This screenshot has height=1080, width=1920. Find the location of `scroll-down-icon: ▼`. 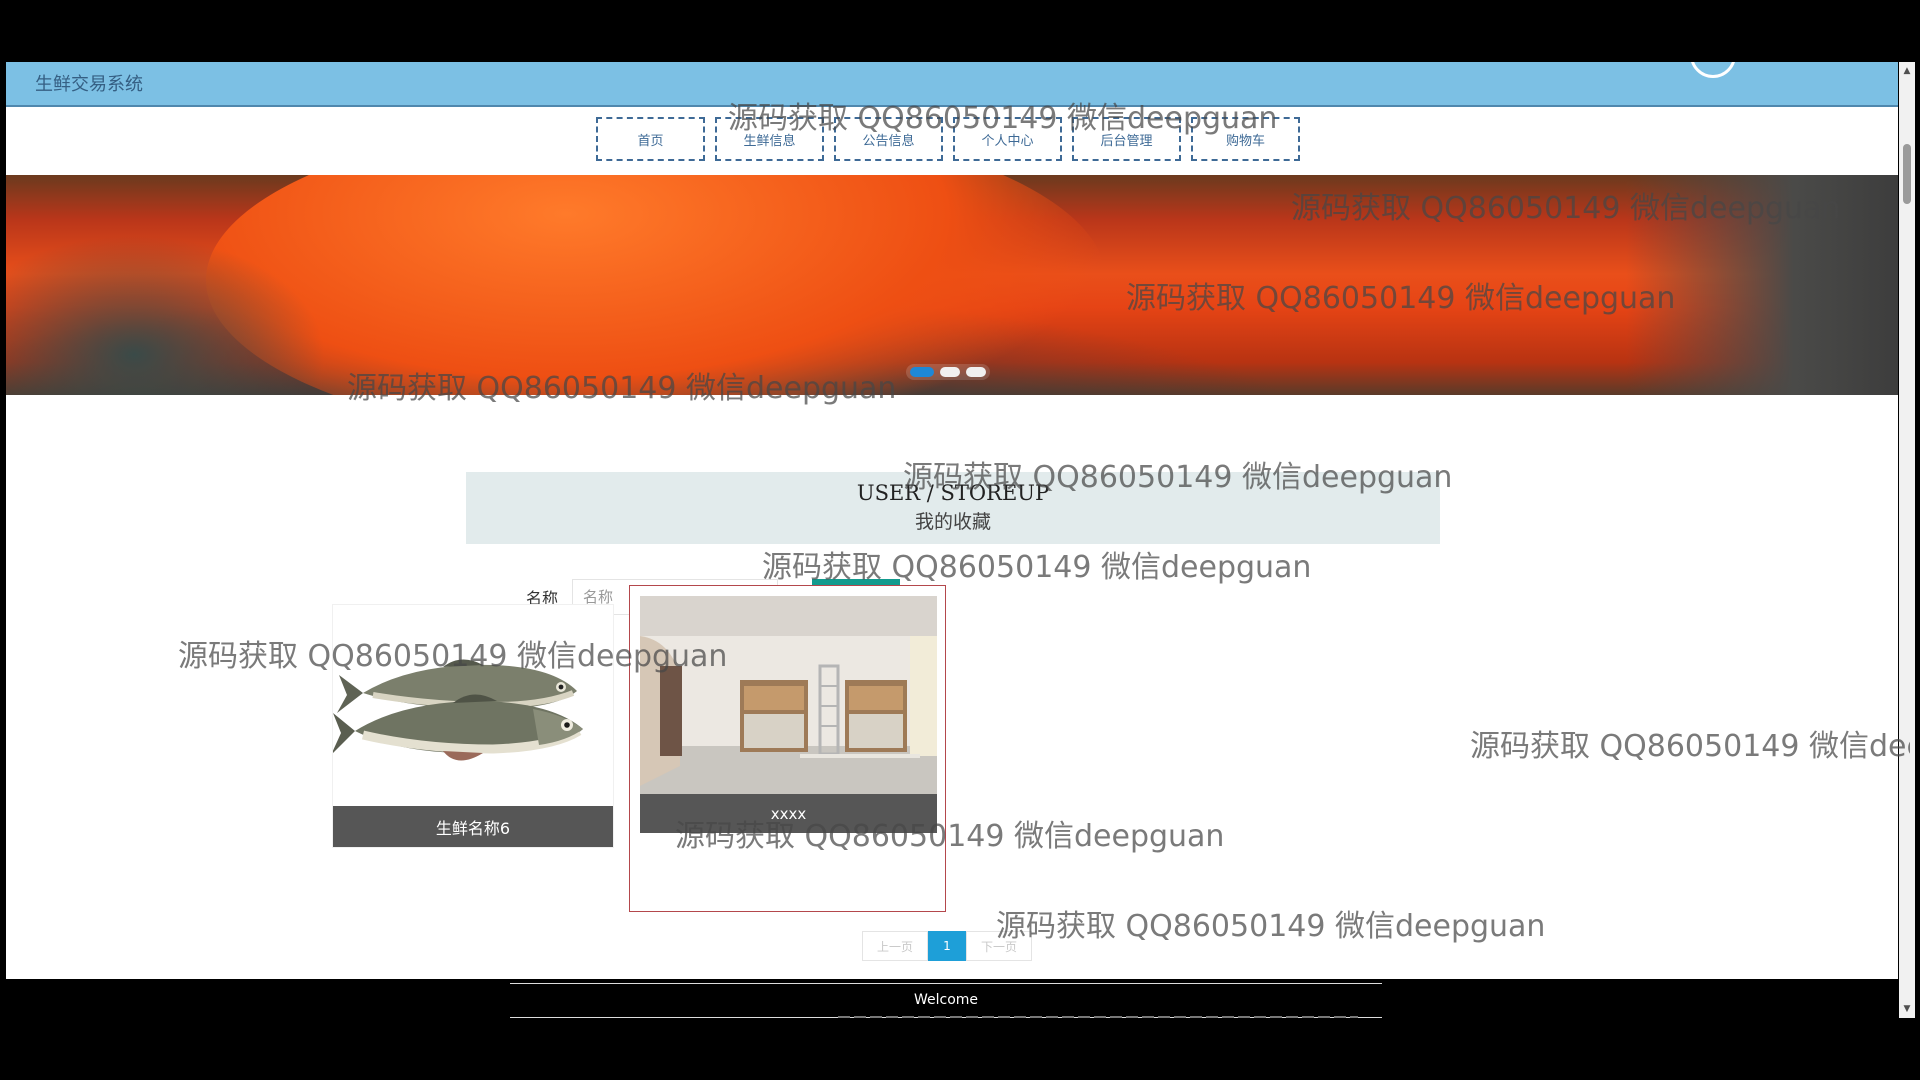

scroll-down-icon: ▼ is located at coordinates (1907, 1009).